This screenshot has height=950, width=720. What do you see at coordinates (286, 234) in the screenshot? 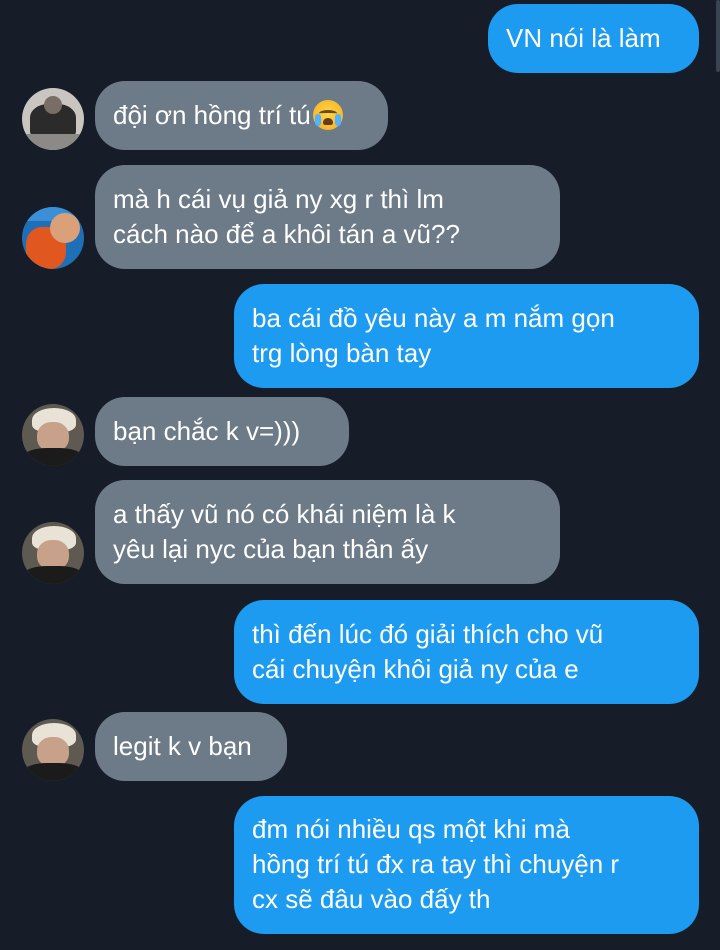
I see `message-line: cách nào để a khôi tán a vũ??` at bounding box center [286, 234].